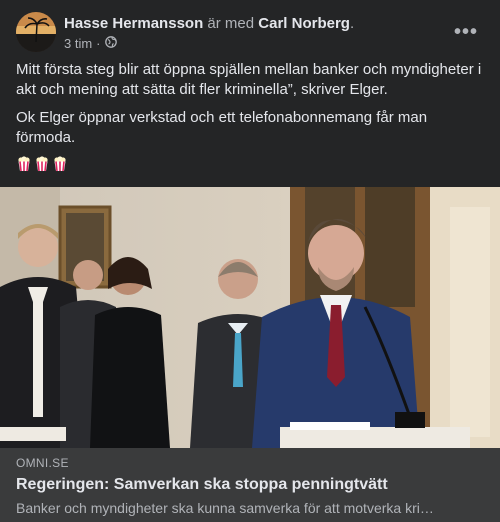  I want to click on post-time: 3 tim, so click(78, 43).